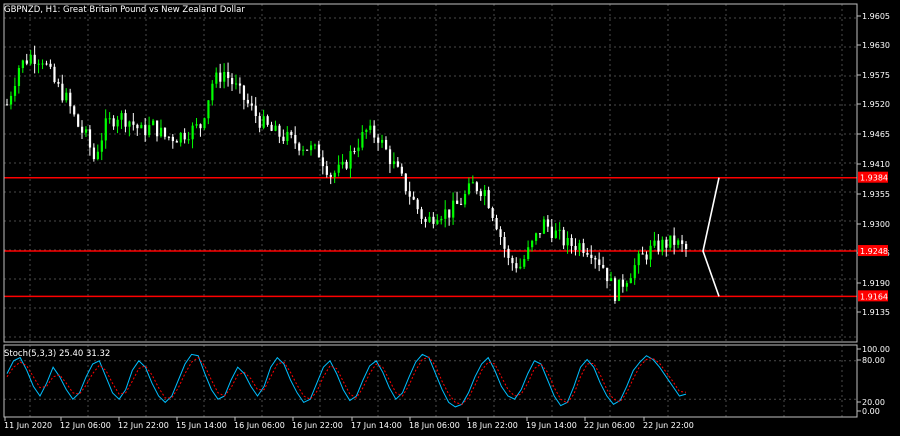 The image size is (900, 436). I want to click on time-tick-label: 19 Jun 14:00, so click(551, 425).